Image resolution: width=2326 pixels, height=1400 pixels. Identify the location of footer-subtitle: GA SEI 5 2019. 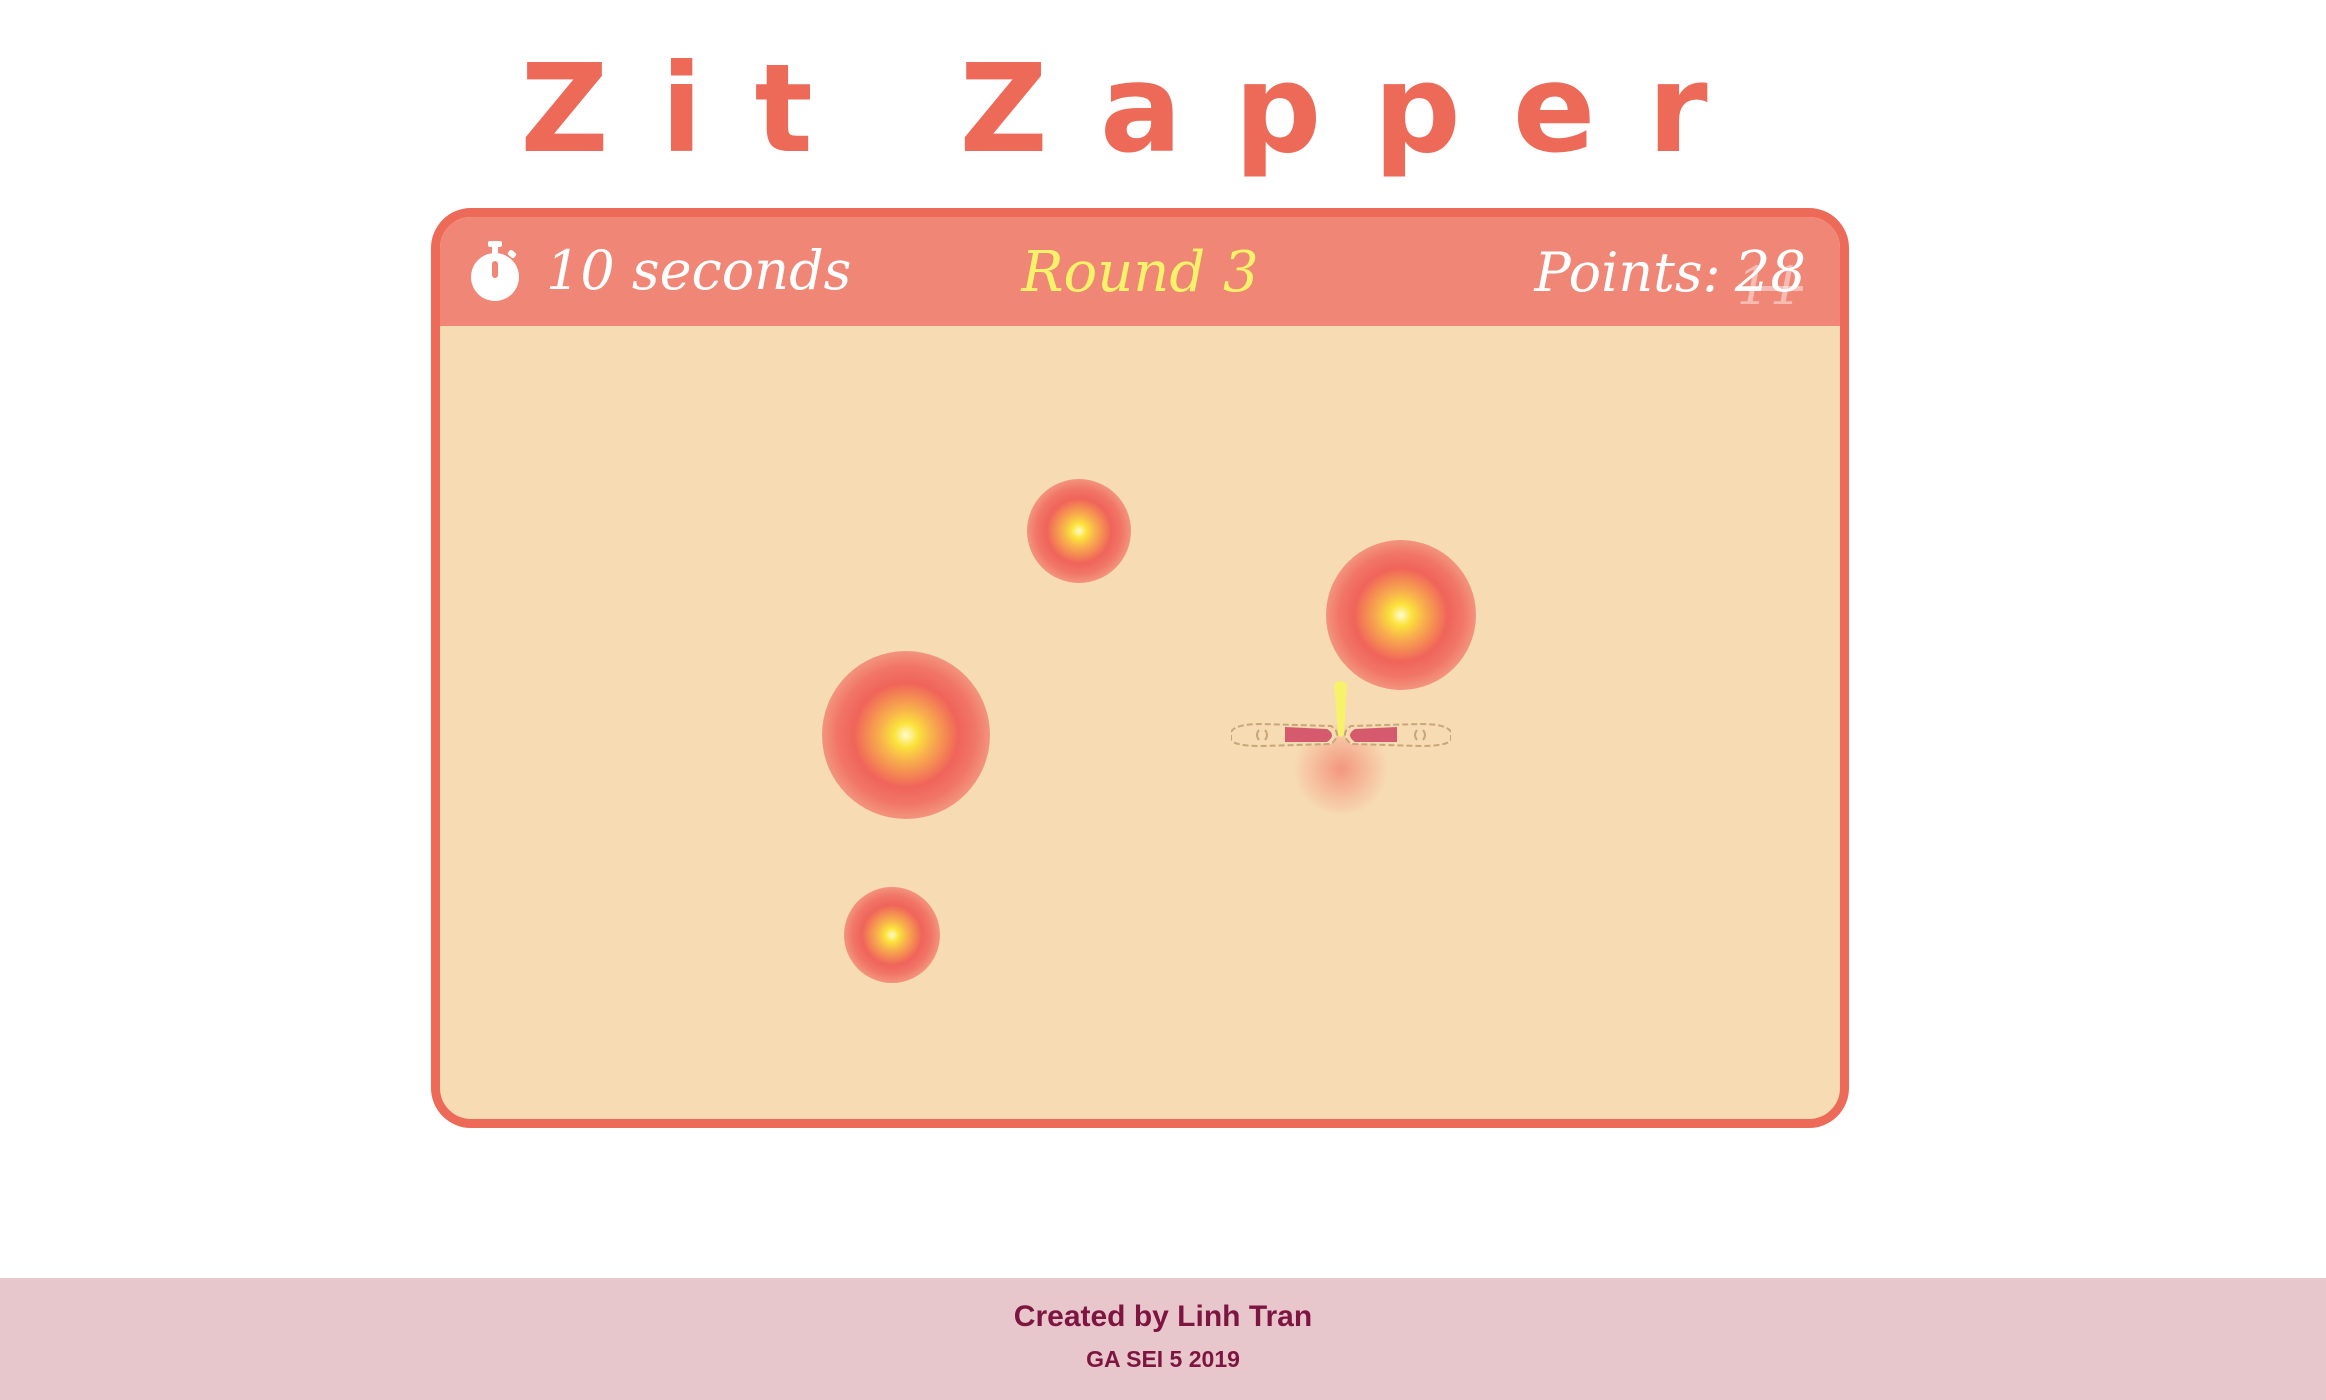
(1163, 1359).